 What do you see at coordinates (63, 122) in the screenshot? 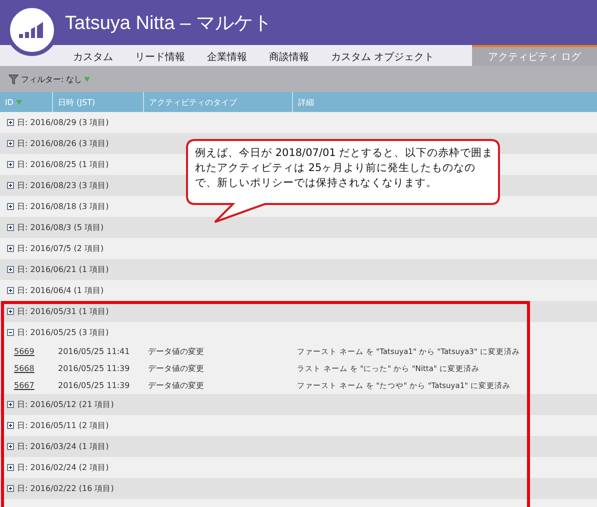
I see `group-label: 日: 2016/08/29 (3 項目)` at bounding box center [63, 122].